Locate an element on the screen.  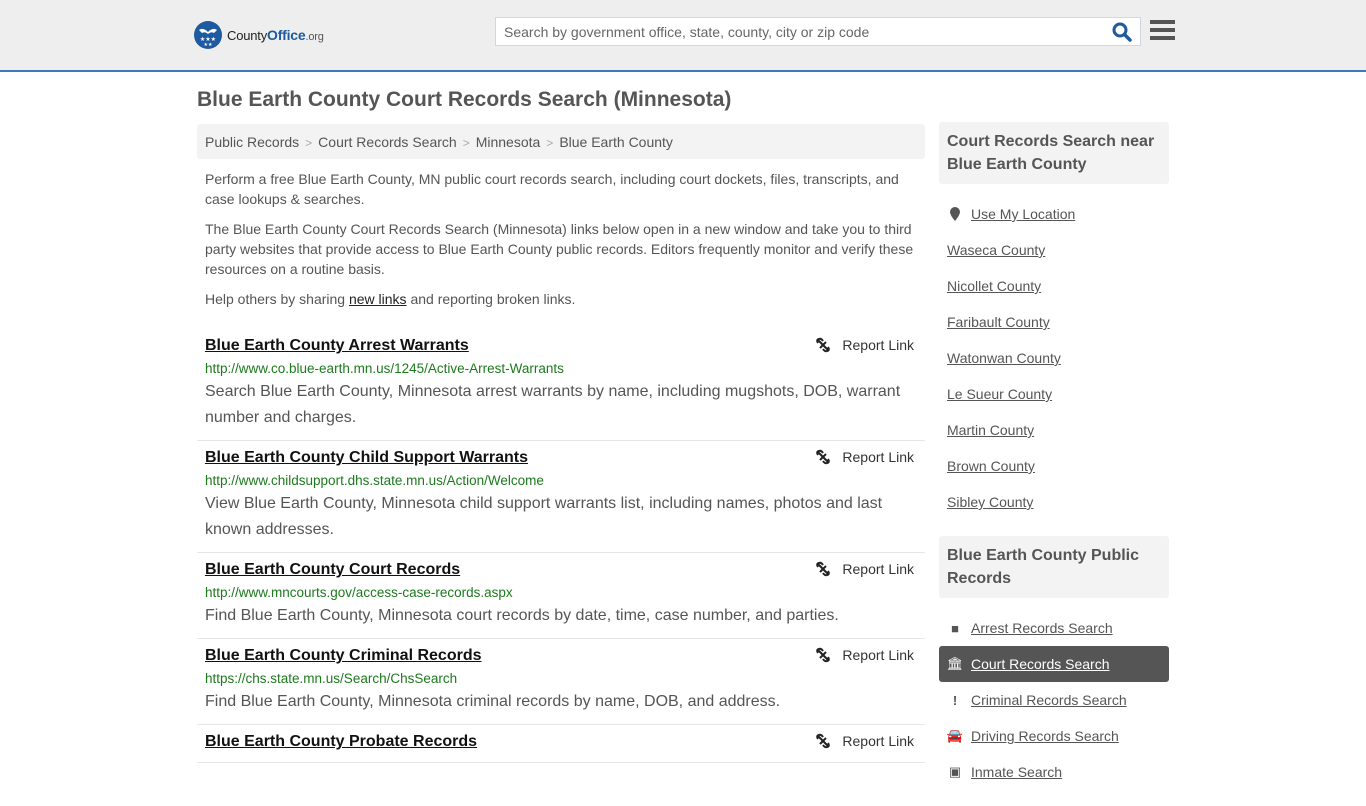
nearby-county-link: Le Sueur County is located at coordinates (999, 394).